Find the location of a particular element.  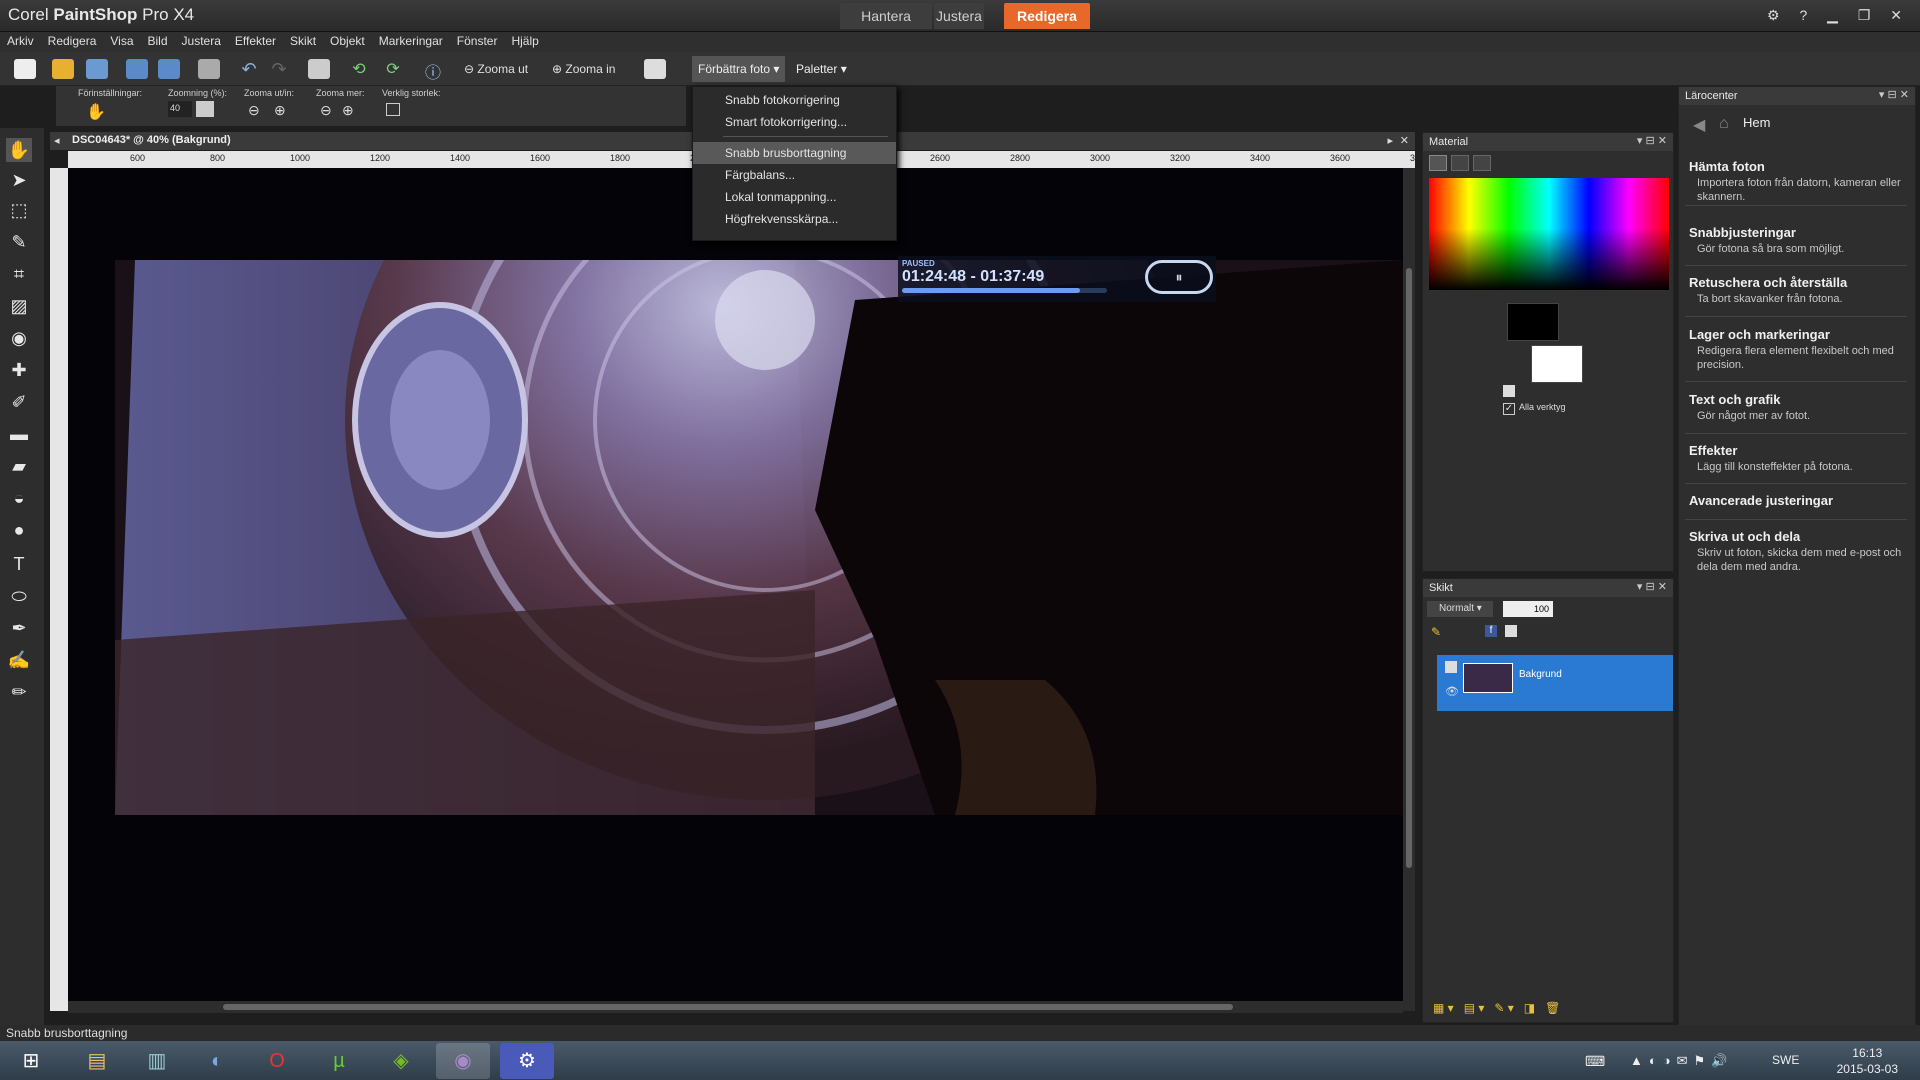

eraser-tool-icon: ▰ is located at coordinates (19, 466).